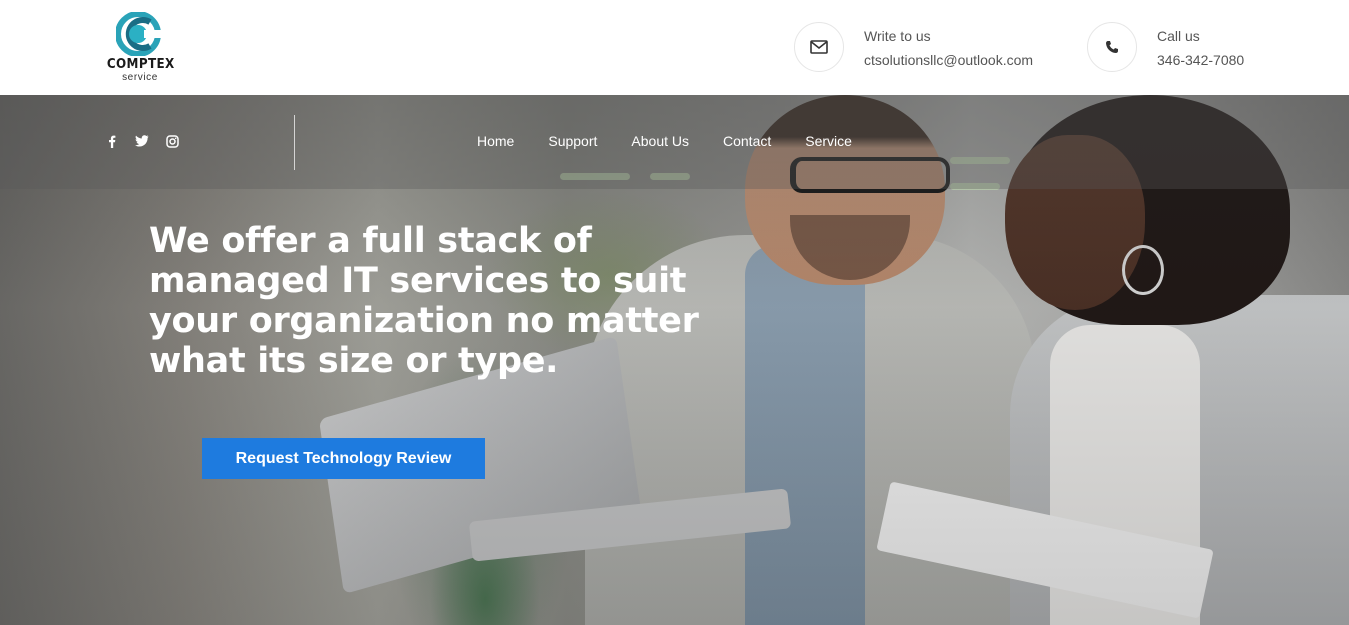 This screenshot has height=625, width=1349. Describe the element at coordinates (924, 47) in the screenshot. I see `contact-email: Write to us ctsolutionsllc@outlook.com` at that location.